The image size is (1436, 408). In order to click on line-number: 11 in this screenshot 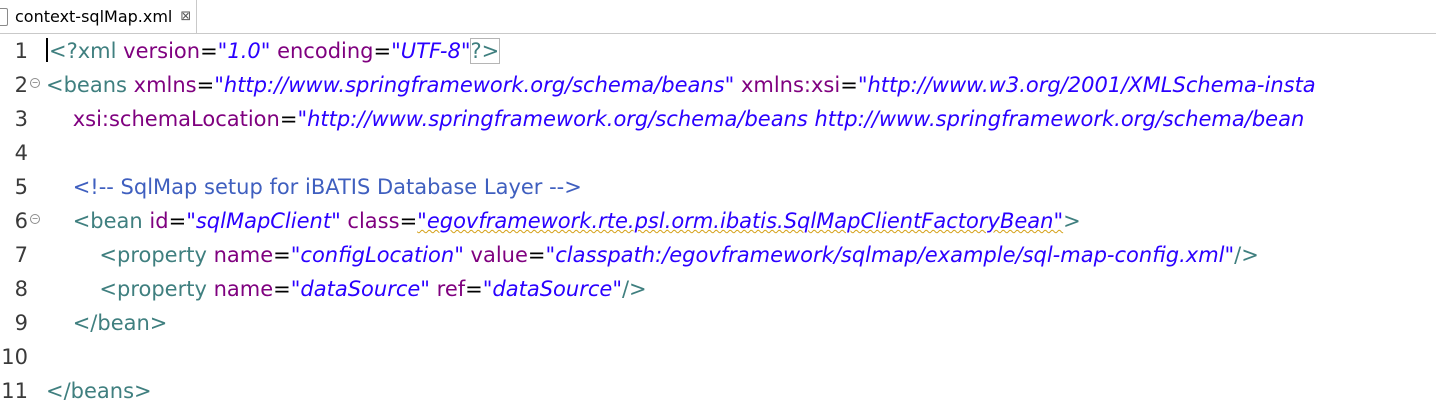, I will do `click(14, 391)`.